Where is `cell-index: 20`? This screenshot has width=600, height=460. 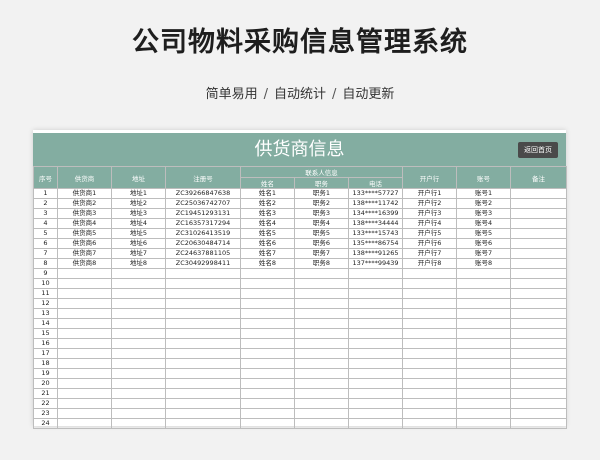
cell-index: 20 is located at coordinates (45, 383).